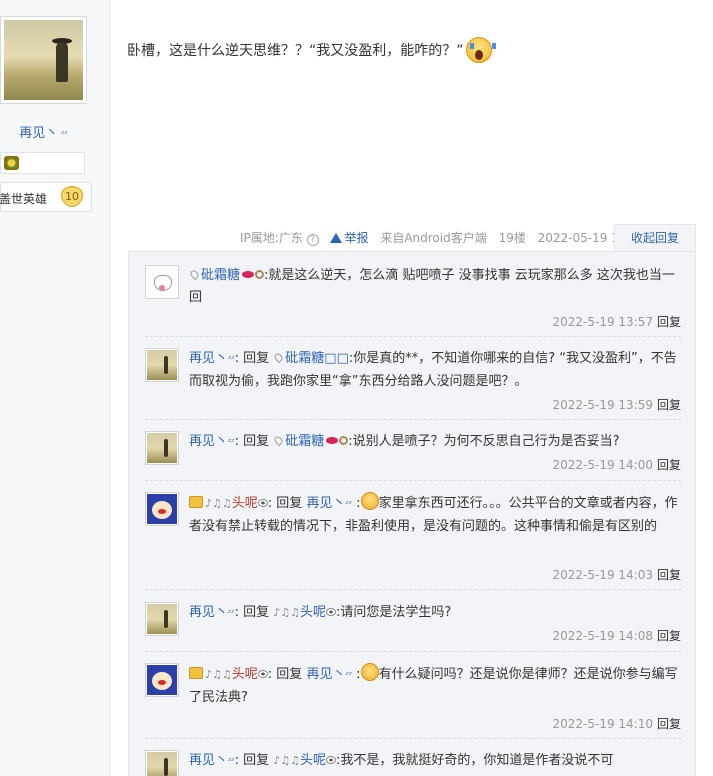 The image size is (713, 776). Describe the element at coordinates (42, 163) in the screenshot. I see `badge-row` at that location.